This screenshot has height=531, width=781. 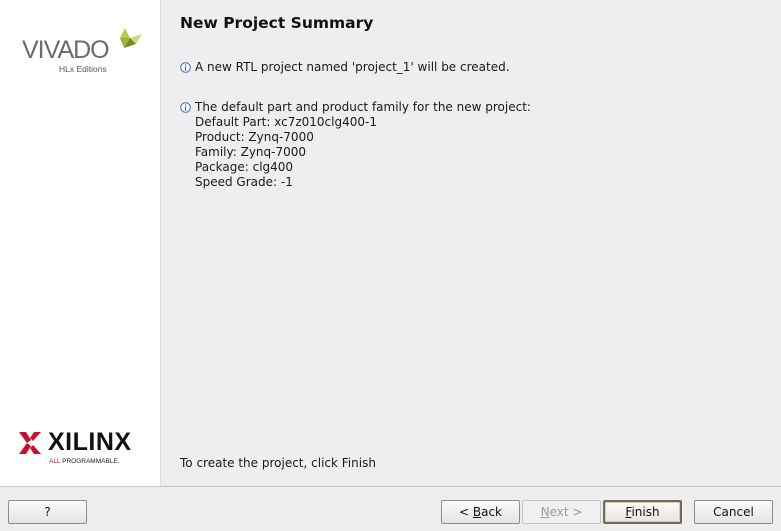 I want to click on finish-instruction: To create the project, click Finish, so click(x=278, y=463).